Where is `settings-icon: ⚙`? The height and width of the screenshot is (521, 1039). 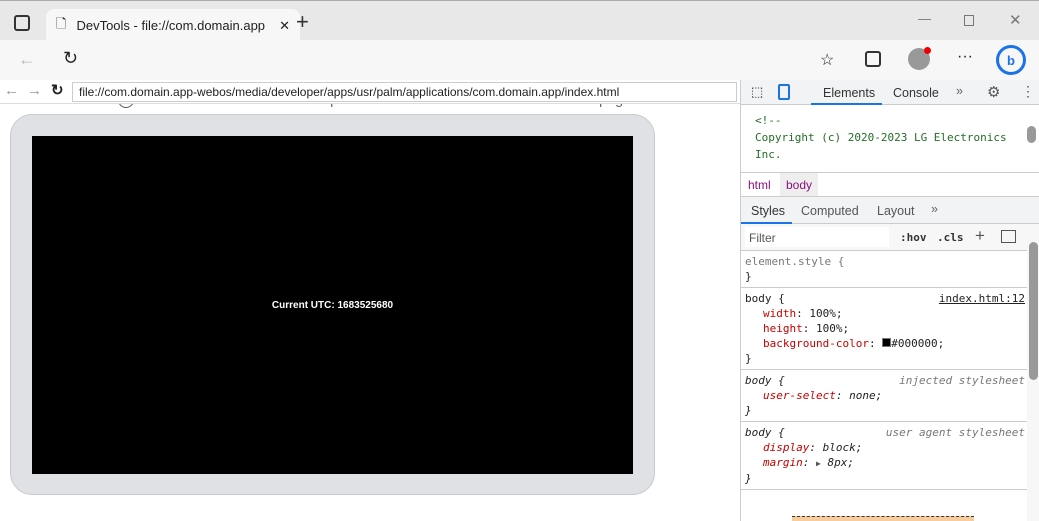 settings-icon: ⚙ is located at coordinates (993, 92).